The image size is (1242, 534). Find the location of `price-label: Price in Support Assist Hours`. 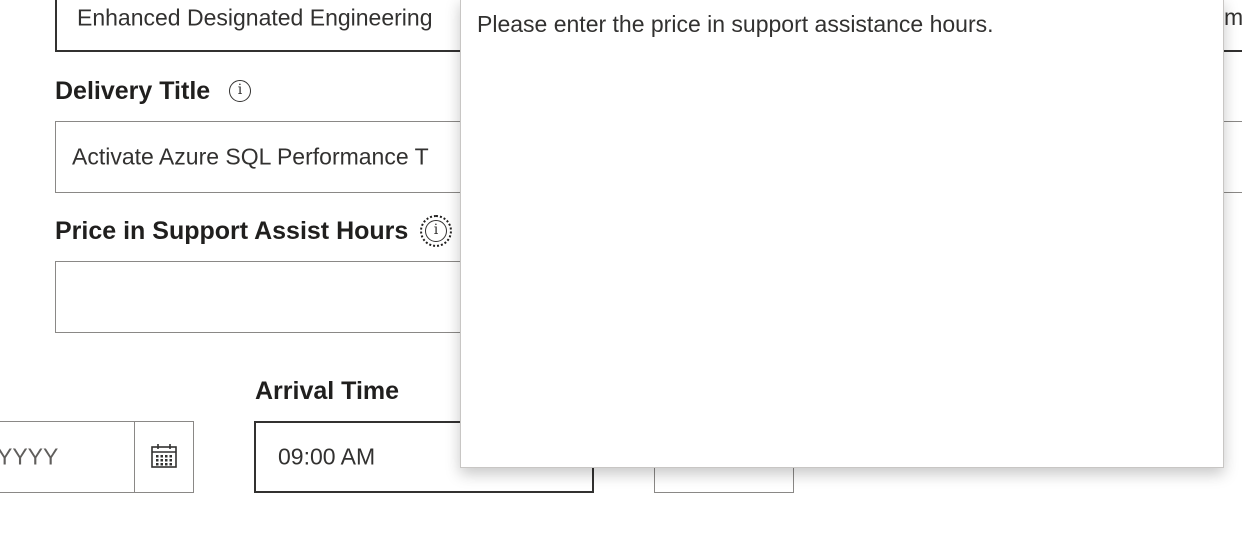

price-label: Price in Support Assist Hours is located at coordinates (232, 231).